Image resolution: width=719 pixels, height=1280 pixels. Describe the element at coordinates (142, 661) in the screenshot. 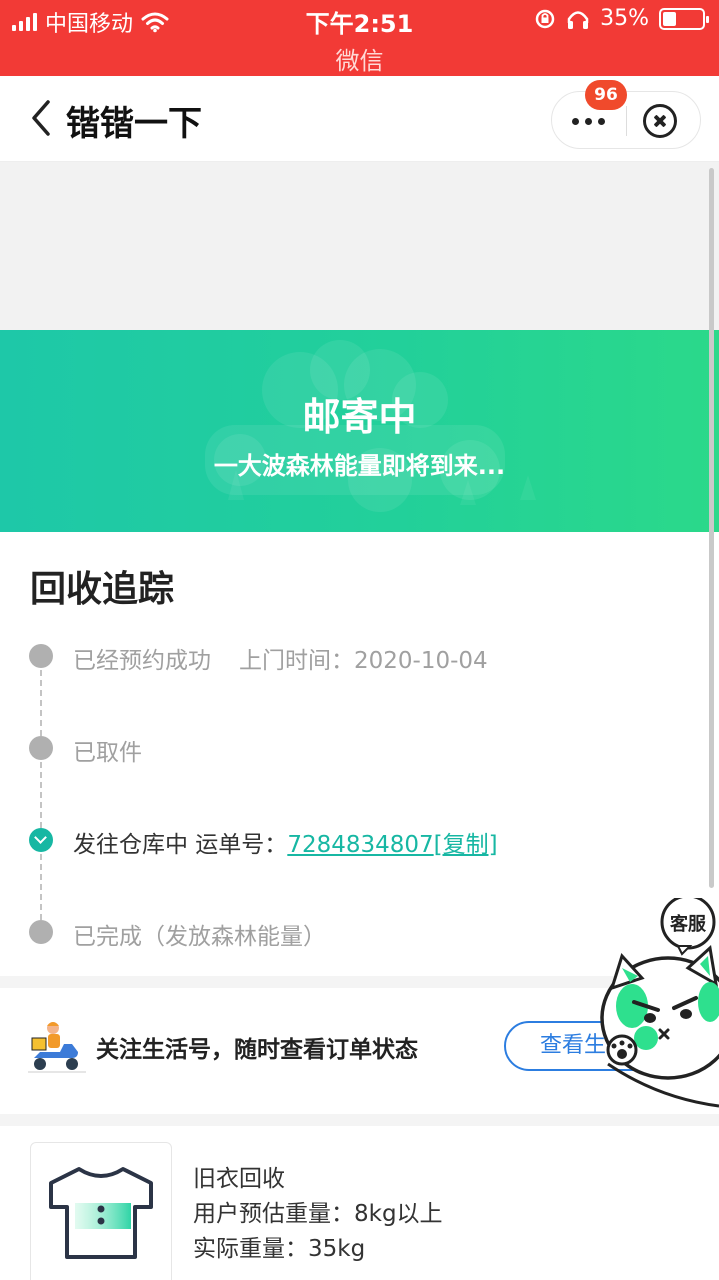

I see `step-booked-label: 已经预约成功` at that location.